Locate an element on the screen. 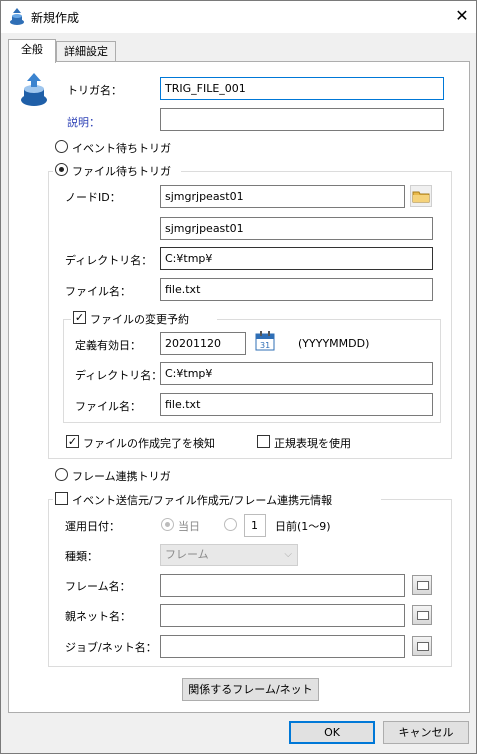  today-radio is located at coordinates (167, 524).